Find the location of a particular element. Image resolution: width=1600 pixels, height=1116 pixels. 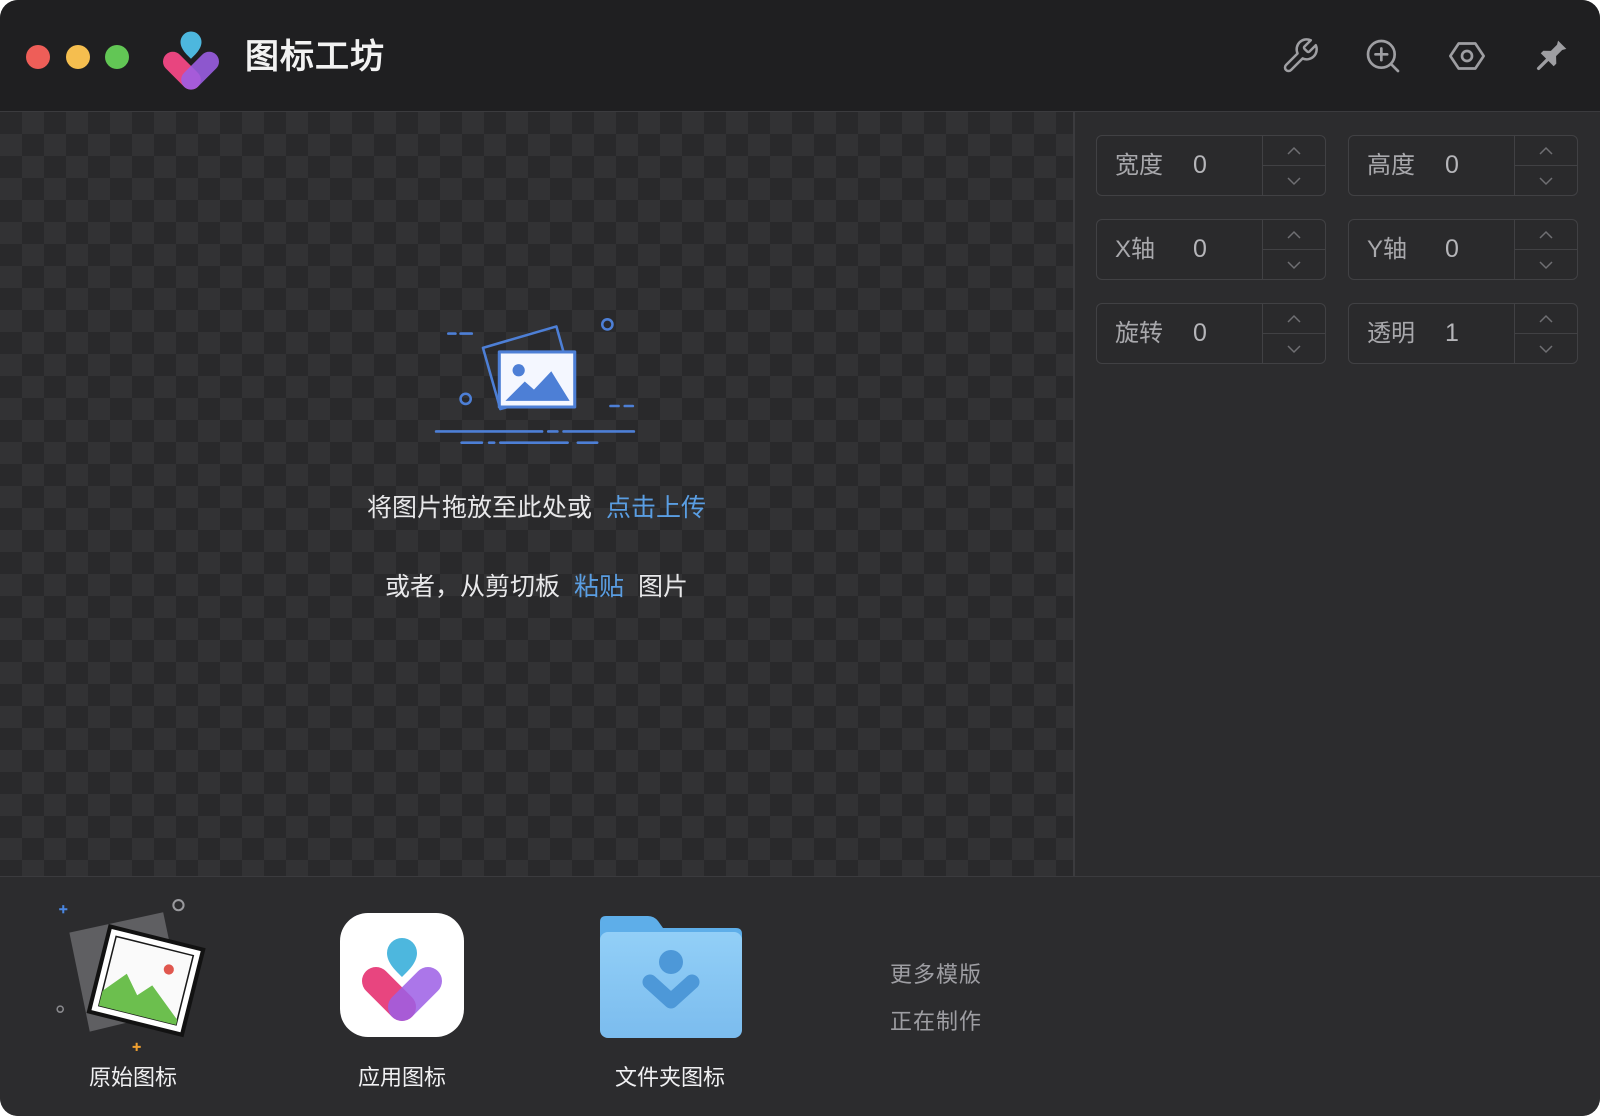

width-decrement-button is located at coordinates (1294, 180).